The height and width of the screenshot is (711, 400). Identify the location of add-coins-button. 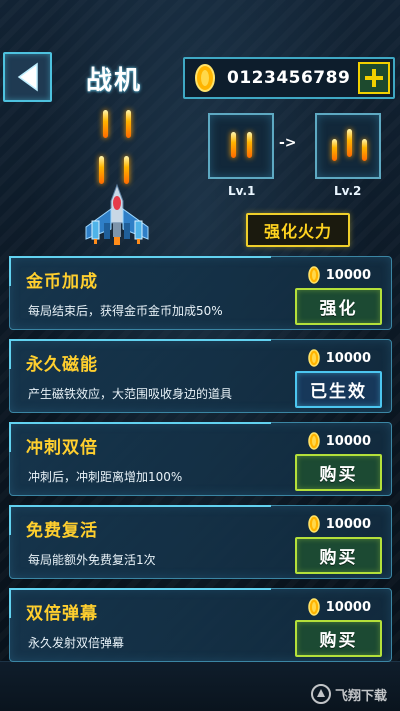
(374, 78).